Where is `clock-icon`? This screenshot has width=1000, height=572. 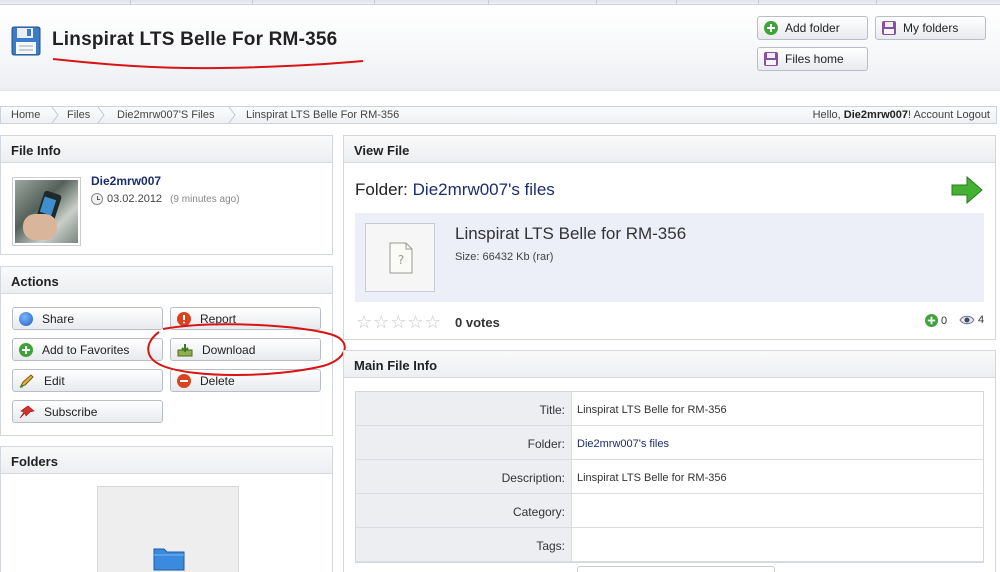
clock-icon is located at coordinates (97, 199).